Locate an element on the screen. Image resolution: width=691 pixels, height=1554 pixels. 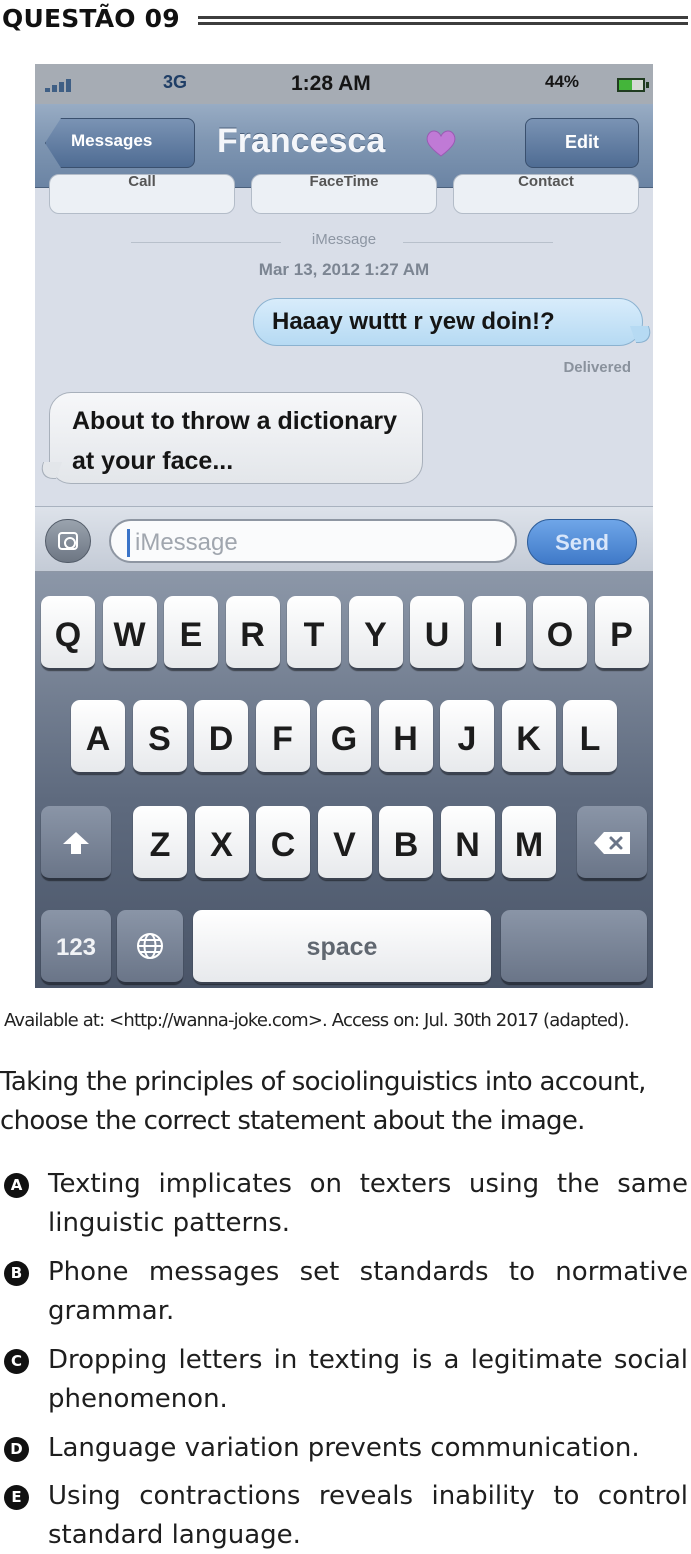
key-label: N is located at coordinates (467, 845).